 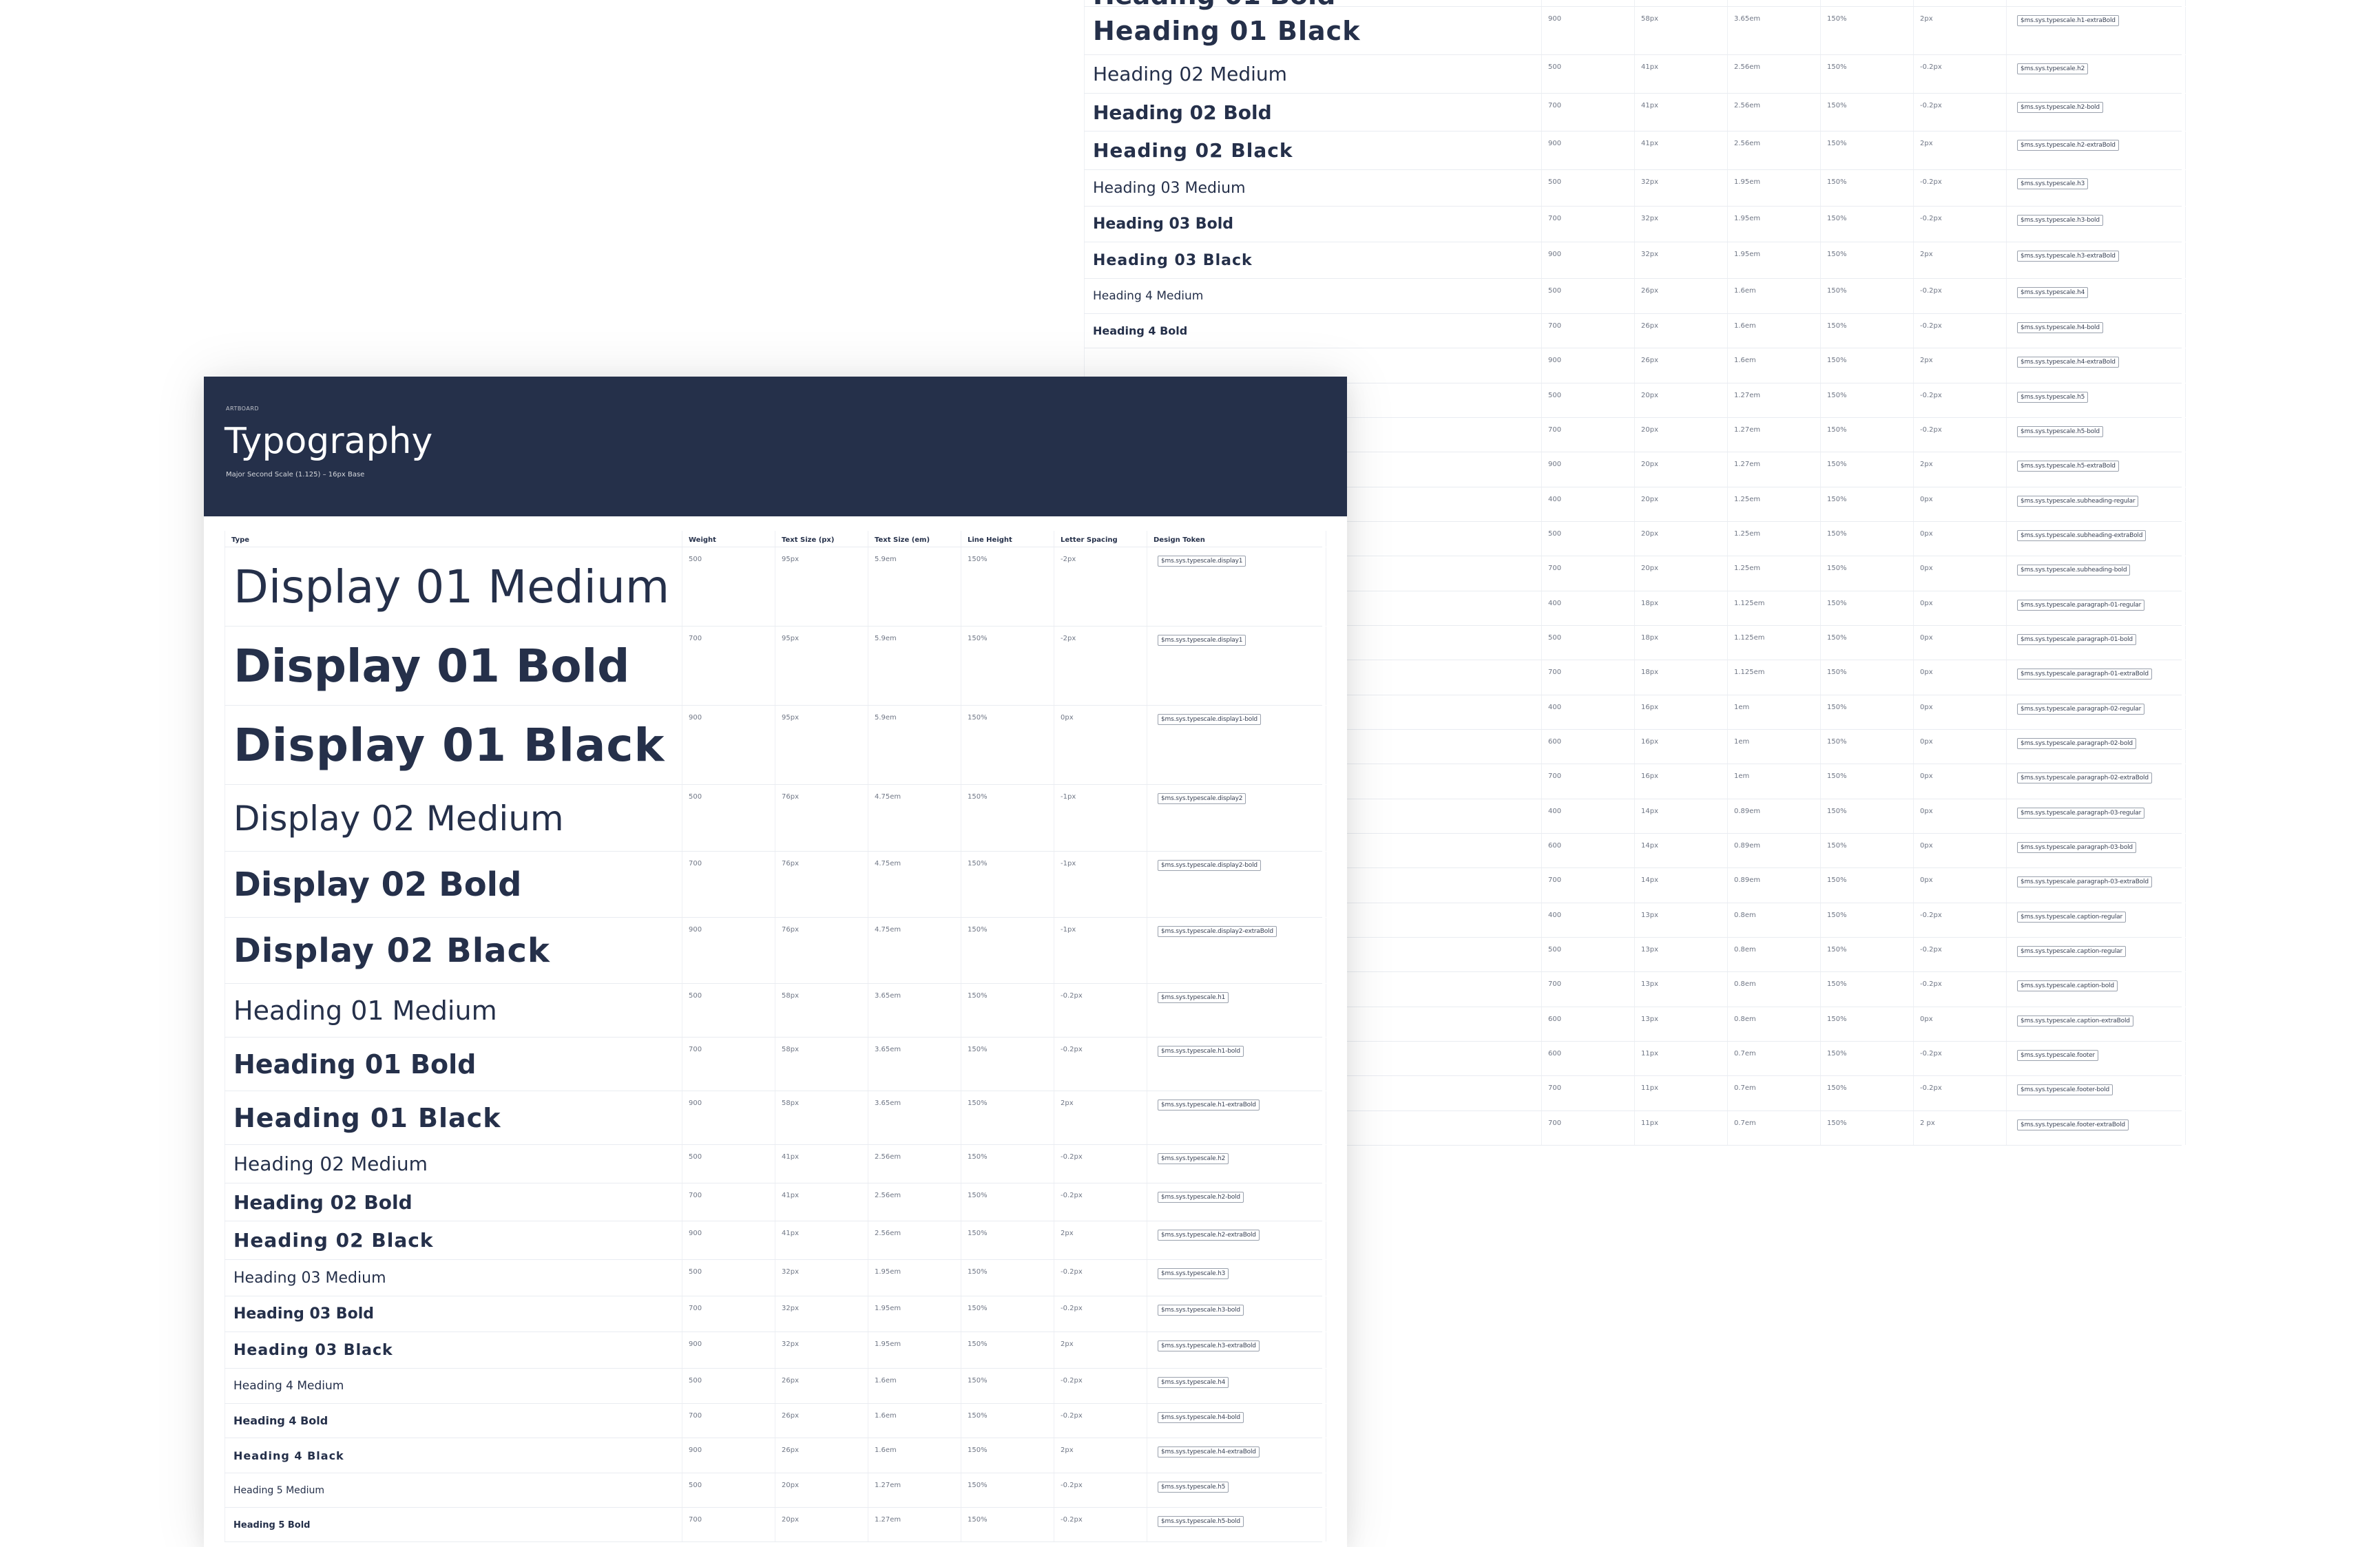 I want to click on type-sample-cell: Heading 03 Medium, so click(x=453, y=1278).